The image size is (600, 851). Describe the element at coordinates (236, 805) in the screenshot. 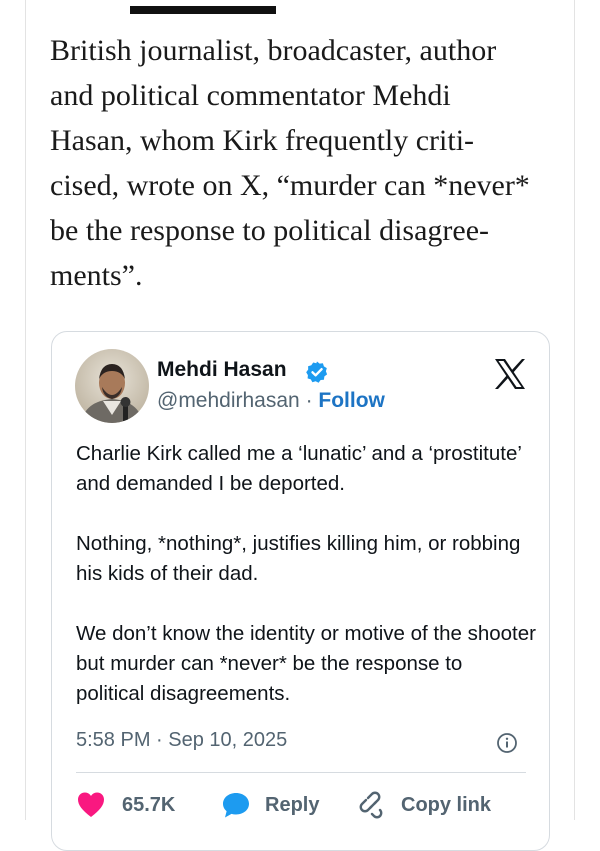

I see `speech-bubble-icon` at that location.